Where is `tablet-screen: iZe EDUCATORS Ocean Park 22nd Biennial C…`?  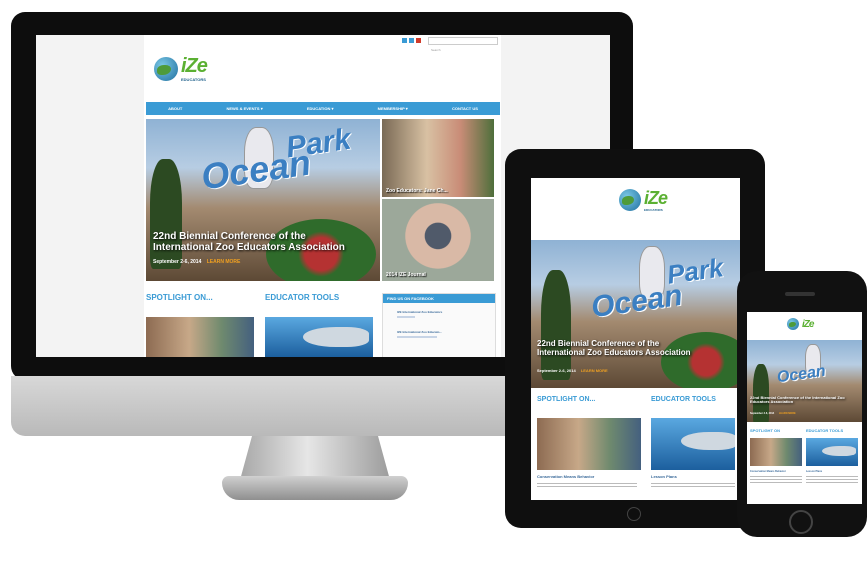 tablet-screen: iZe EDUCATORS Ocean Park 22nd Biennial C… is located at coordinates (635, 339).